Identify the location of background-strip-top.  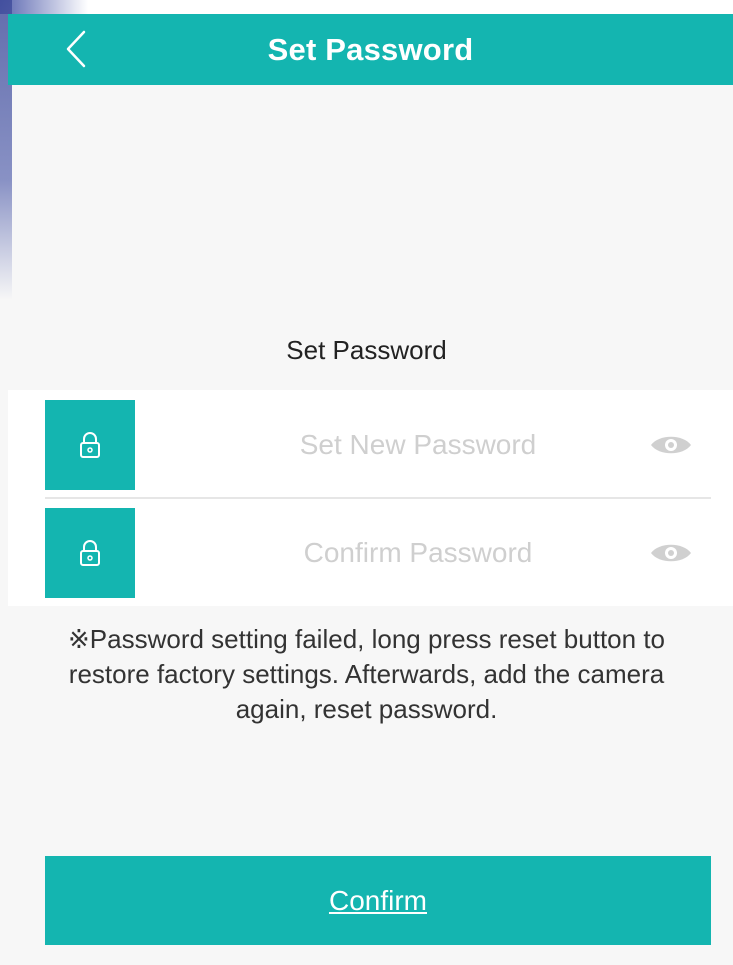
(366, 7).